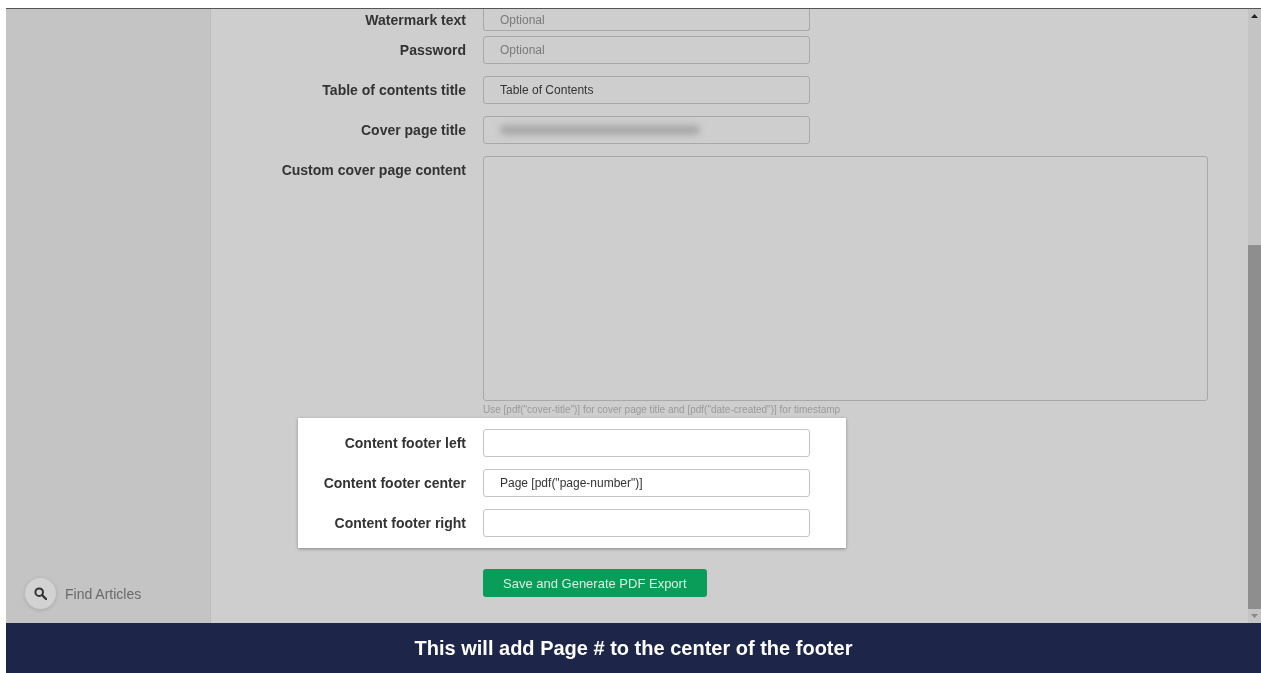 The width and height of the screenshot is (1261, 673). I want to click on field-label: Password, so click(432, 50).